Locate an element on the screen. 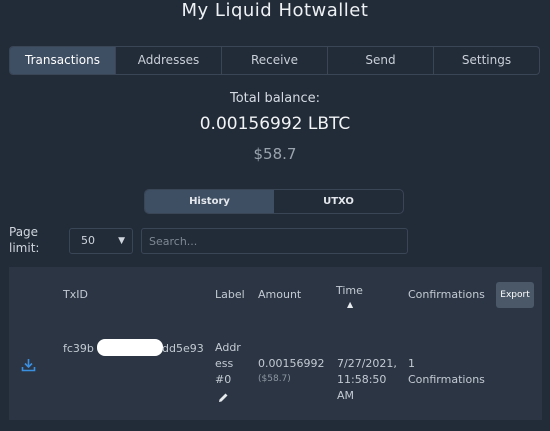  total-balance-value: 0.00156992 LBTC is located at coordinates (275, 124).